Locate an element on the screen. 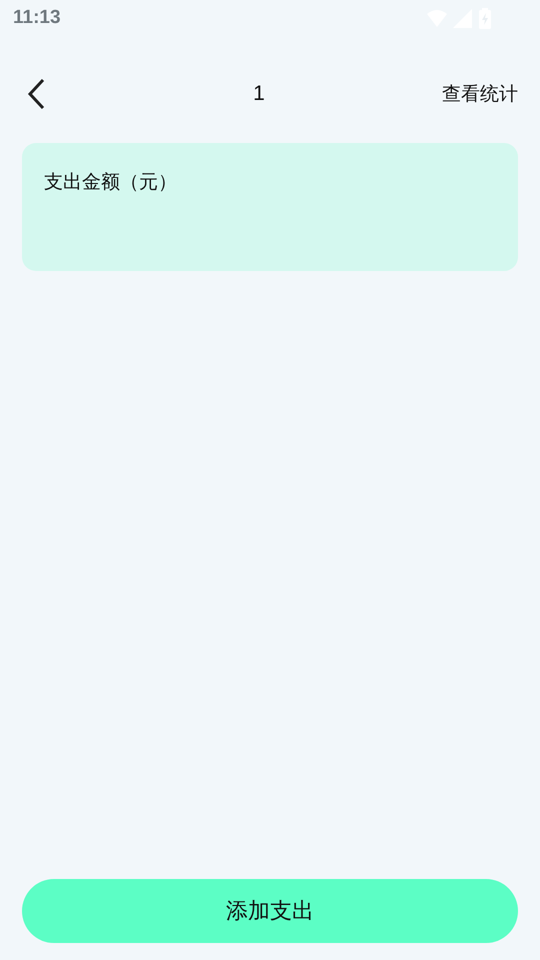 The height and width of the screenshot is (960, 540). back-icon is located at coordinates (36, 94).